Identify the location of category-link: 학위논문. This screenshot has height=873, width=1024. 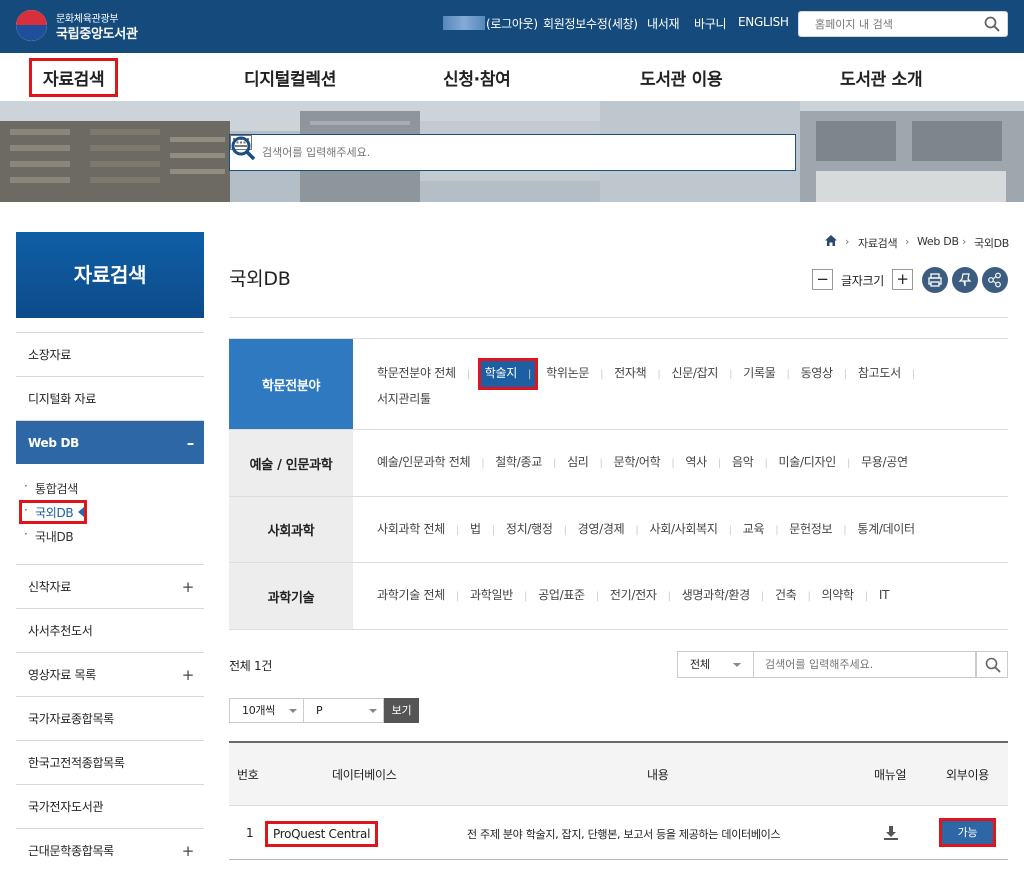
(574, 374).